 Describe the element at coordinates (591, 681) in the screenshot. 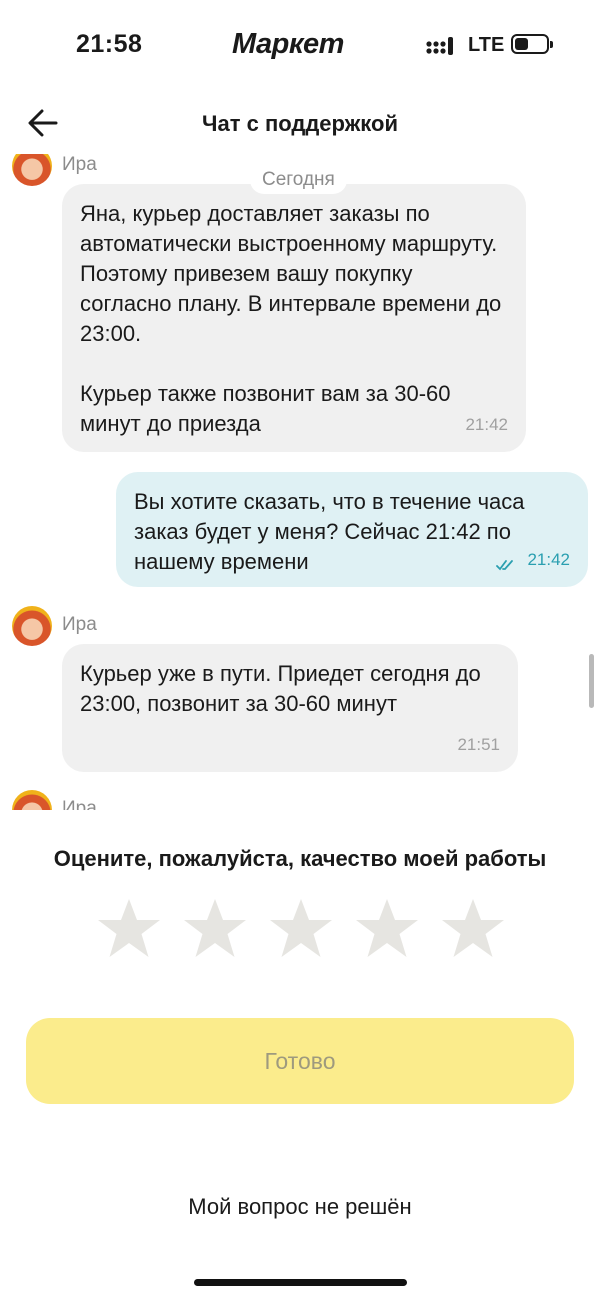

I see `chat-scrollbar` at that location.